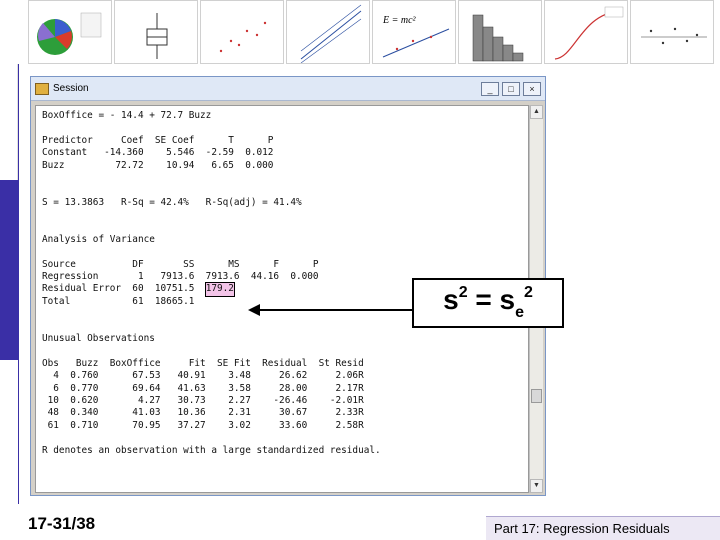 Image resolution: width=720 pixels, height=540 pixels. What do you see at coordinates (536, 486) in the screenshot?
I see `scroll-down-icon: ▼` at bounding box center [536, 486].